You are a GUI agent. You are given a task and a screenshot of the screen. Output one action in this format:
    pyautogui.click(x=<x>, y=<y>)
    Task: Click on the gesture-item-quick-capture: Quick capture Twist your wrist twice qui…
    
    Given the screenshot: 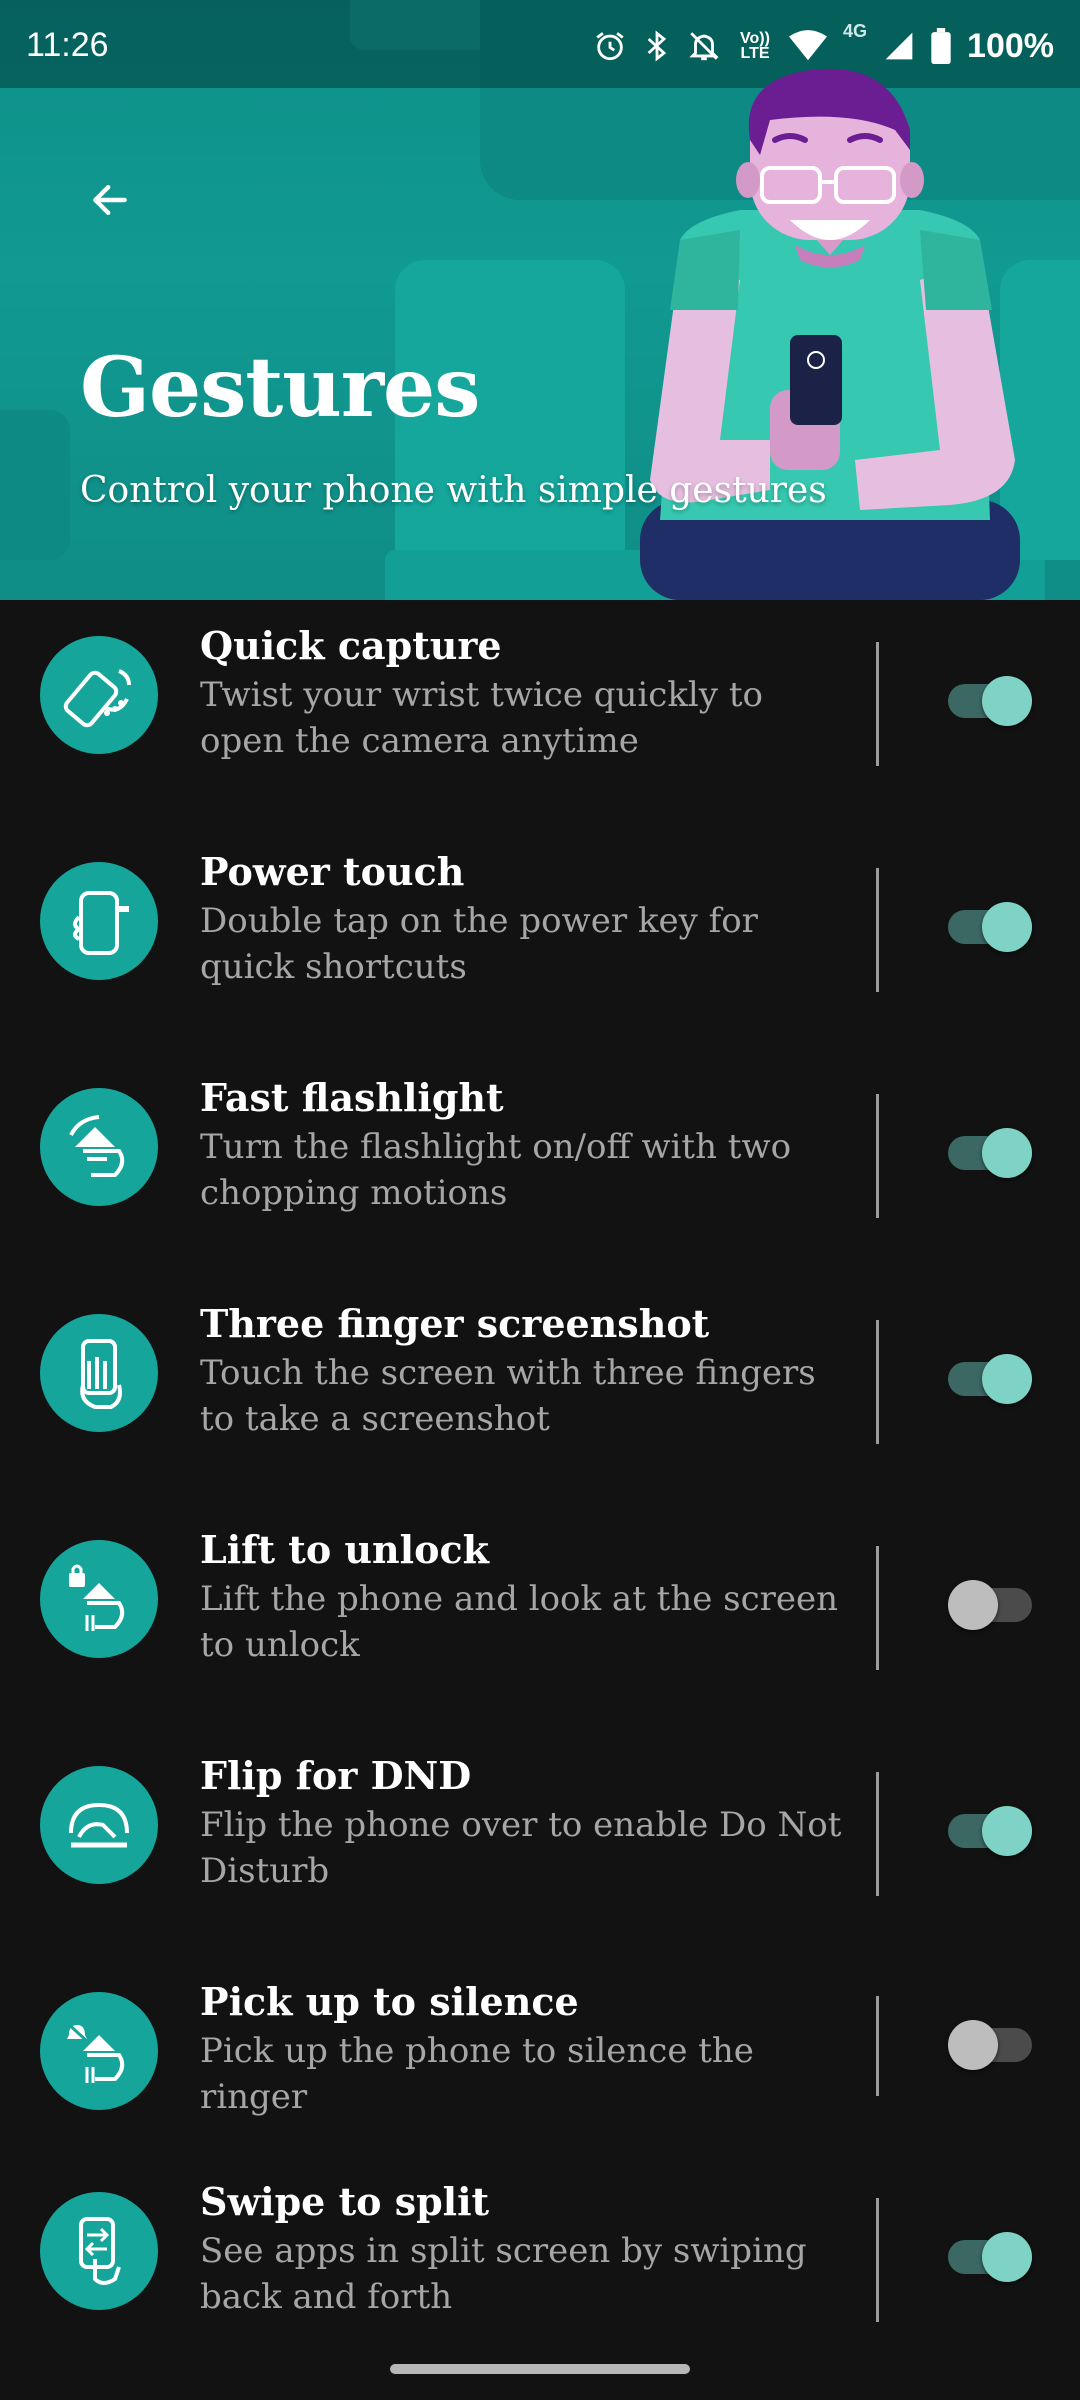 What is the action you would take?
    pyautogui.click(x=540, y=700)
    